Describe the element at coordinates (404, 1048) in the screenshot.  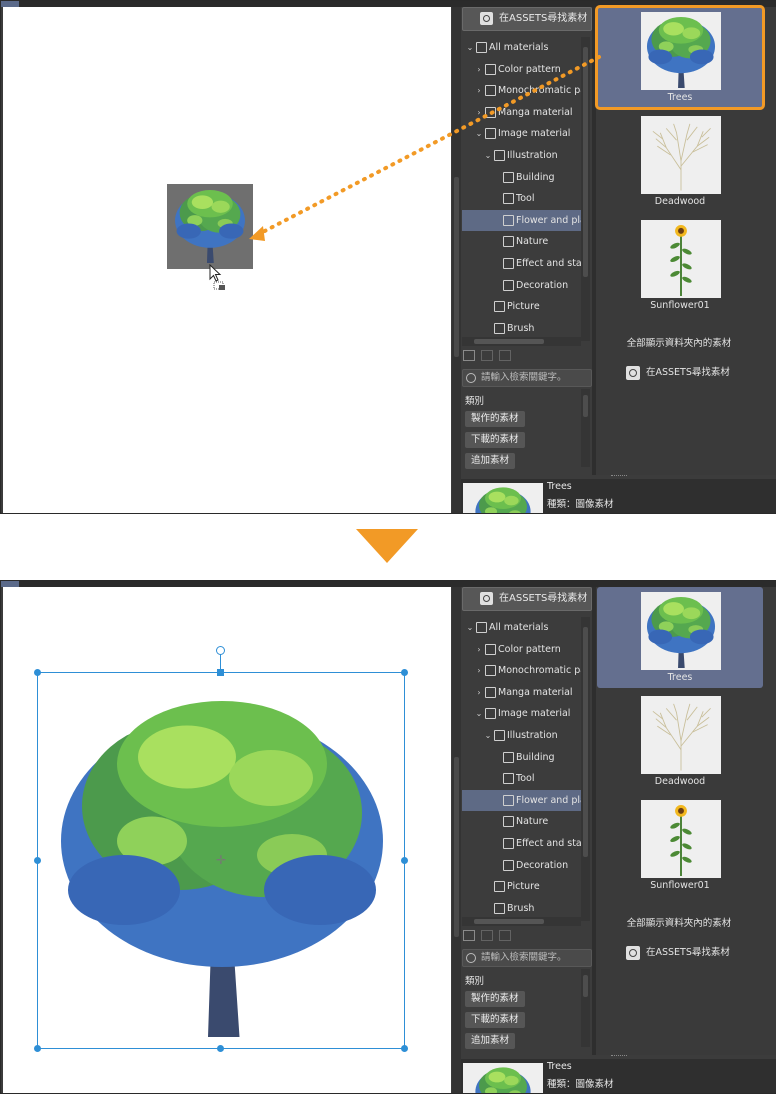
I see `handle-bottom-right` at that location.